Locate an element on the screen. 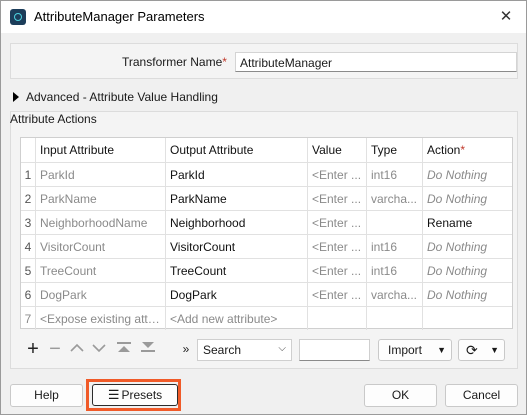 This screenshot has width=527, height=415. output-attribute-cell: ParkName is located at coordinates (237, 198).